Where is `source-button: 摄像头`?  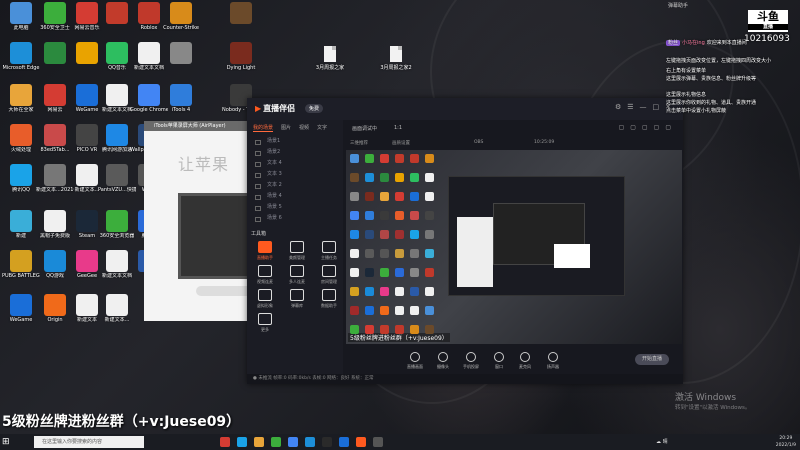
source-button: 摄像头 is located at coordinates (443, 361).